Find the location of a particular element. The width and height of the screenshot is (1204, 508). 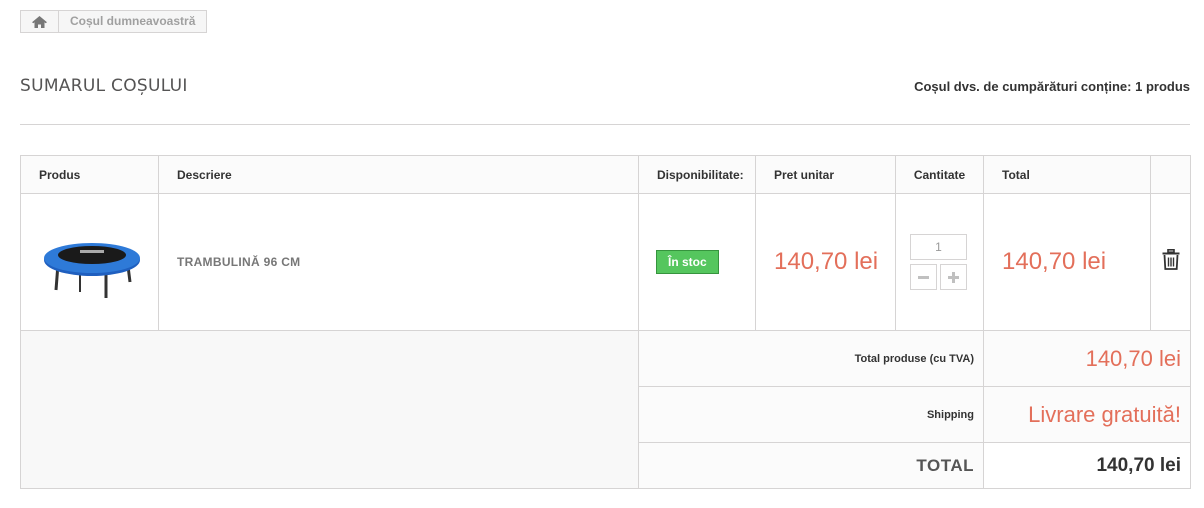

trampoline-image is located at coordinates (90, 262).